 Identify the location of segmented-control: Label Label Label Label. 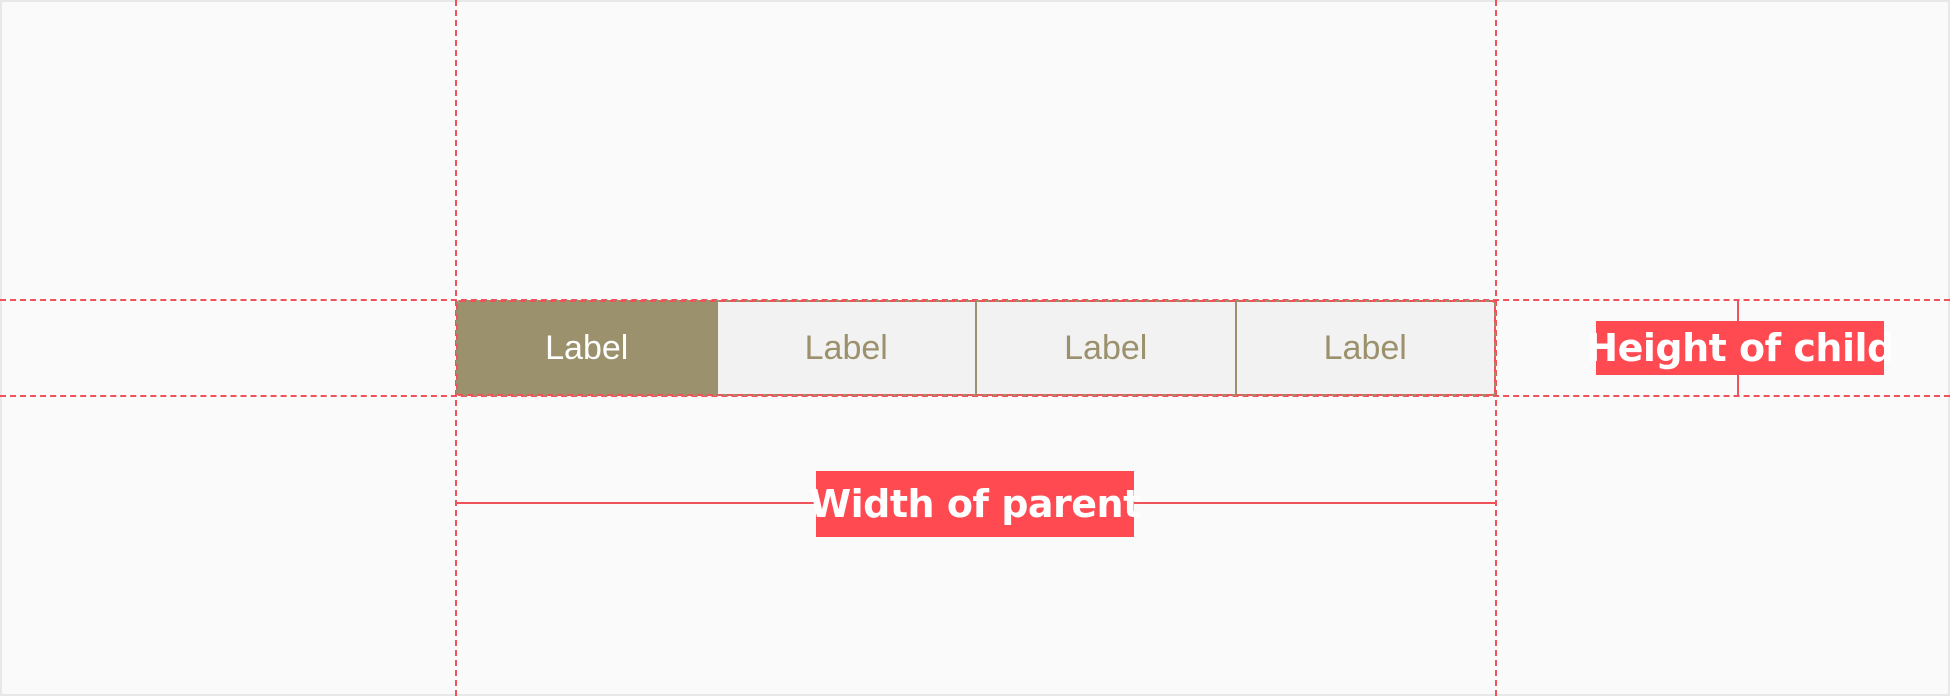
(976, 348).